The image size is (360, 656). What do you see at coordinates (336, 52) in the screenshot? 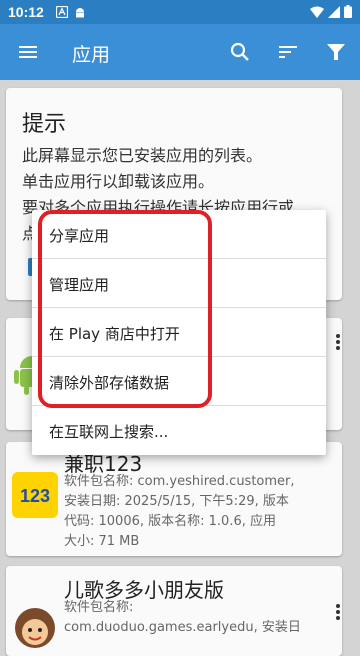
I see `filter-icon` at bounding box center [336, 52].